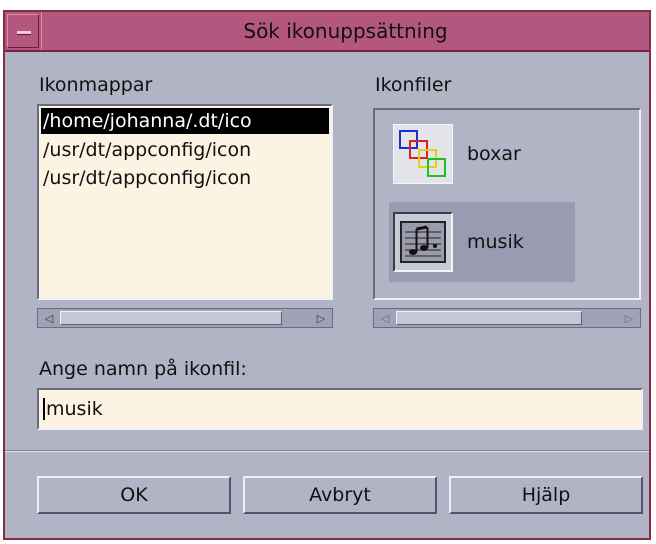 This screenshot has width=656, height=544. What do you see at coordinates (494, 154) in the screenshot?
I see `file-name-label: boxar` at bounding box center [494, 154].